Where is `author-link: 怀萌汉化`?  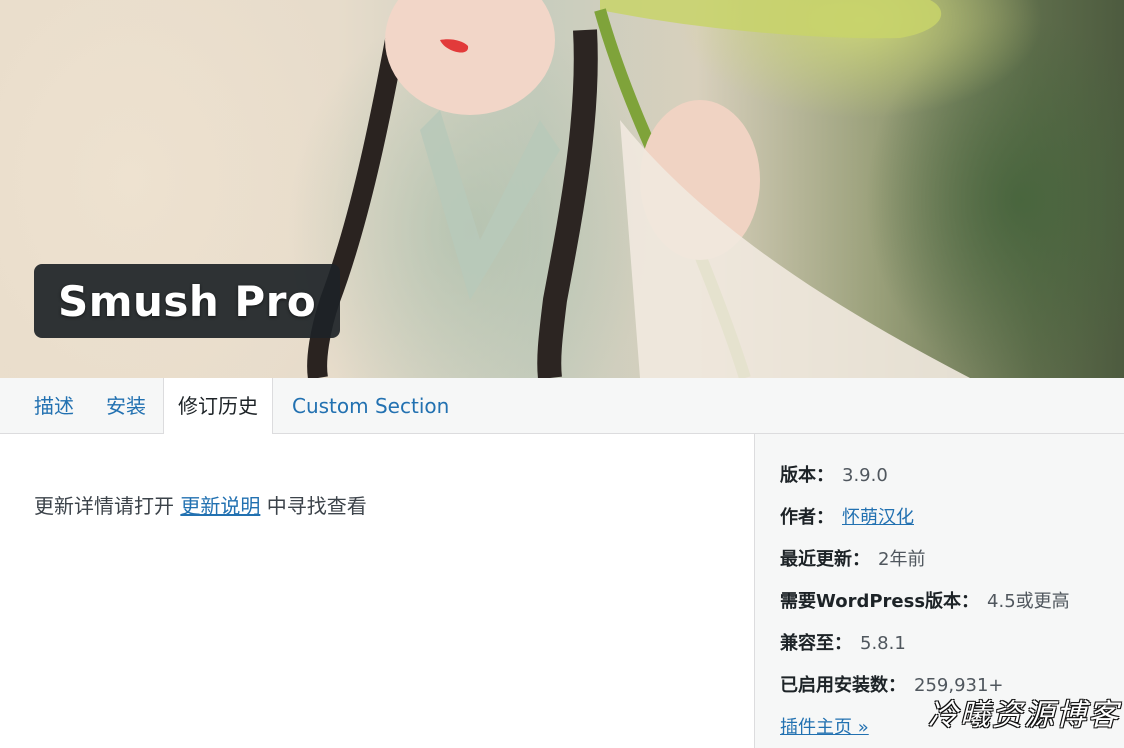
author-link: 怀萌汉化 is located at coordinates (878, 517).